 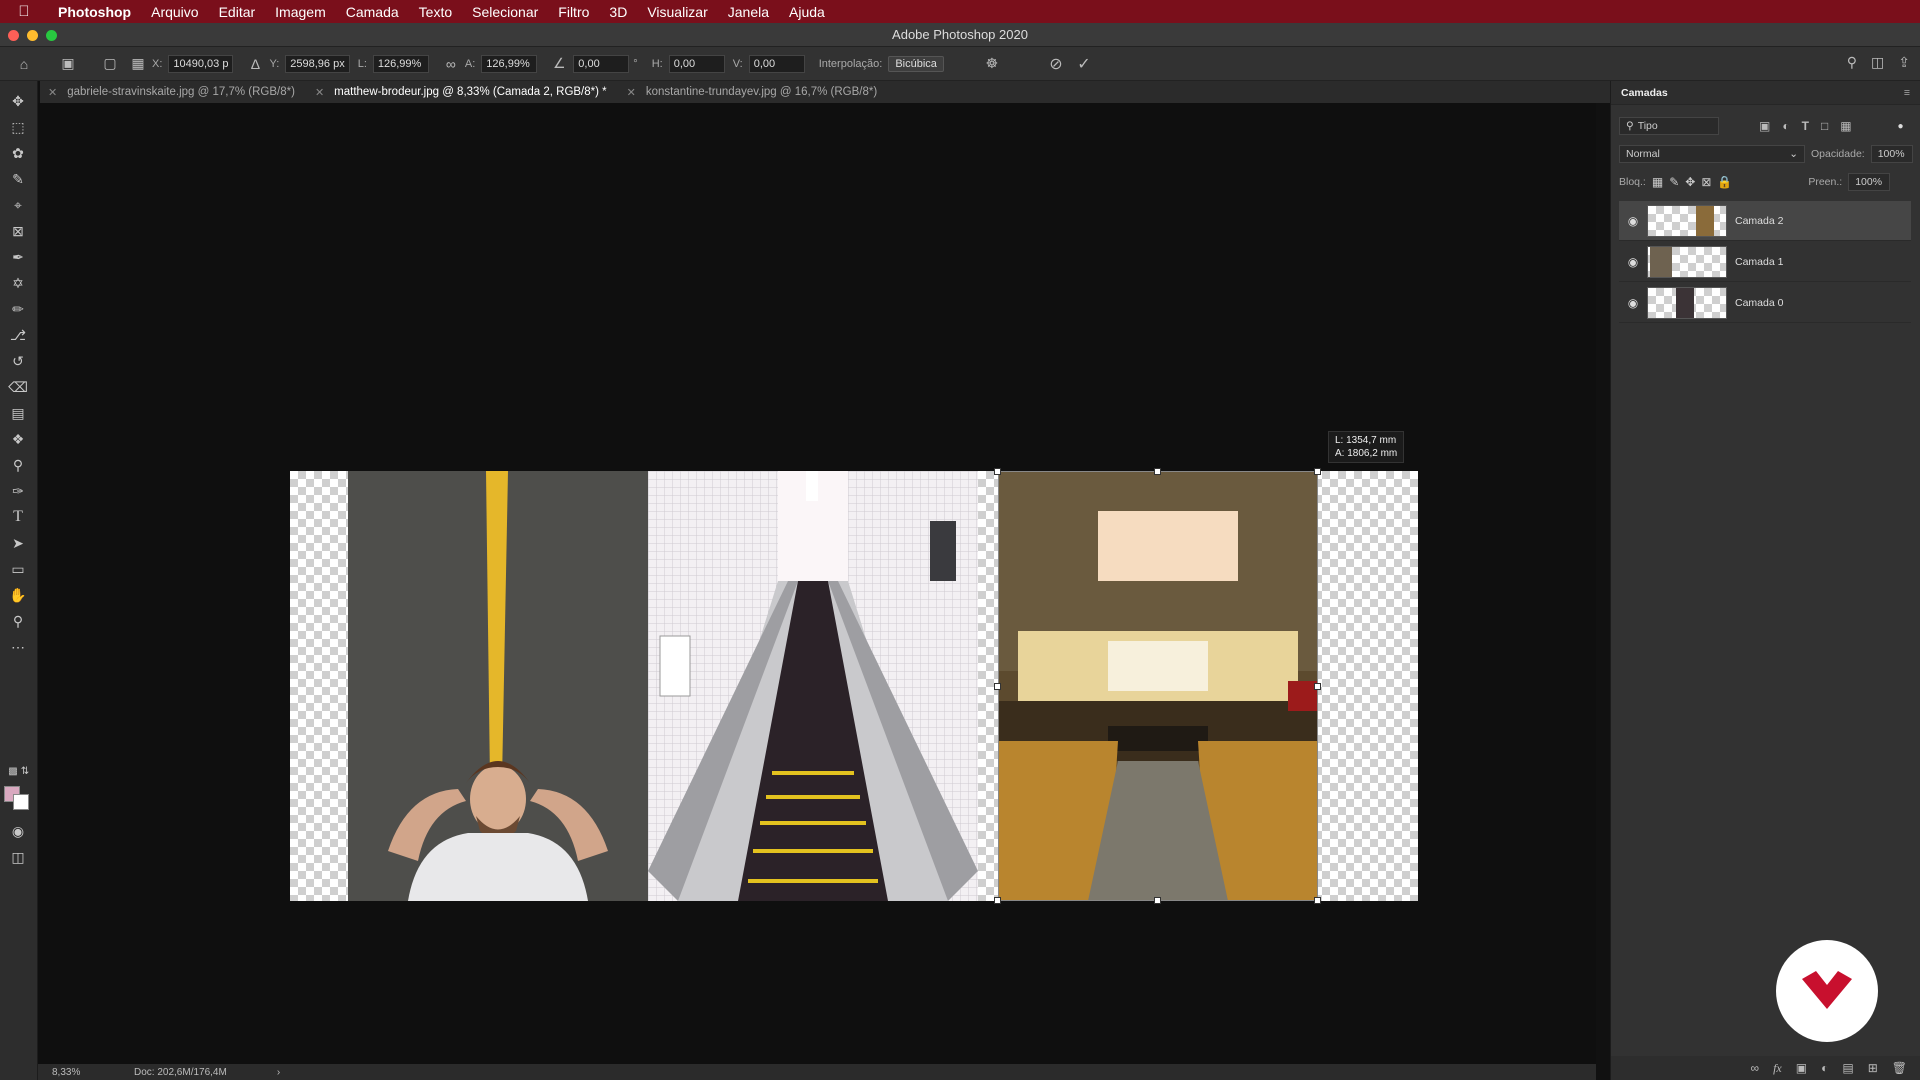 I want to click on layer-name: Camada 0, so click(x=1759, y=303).